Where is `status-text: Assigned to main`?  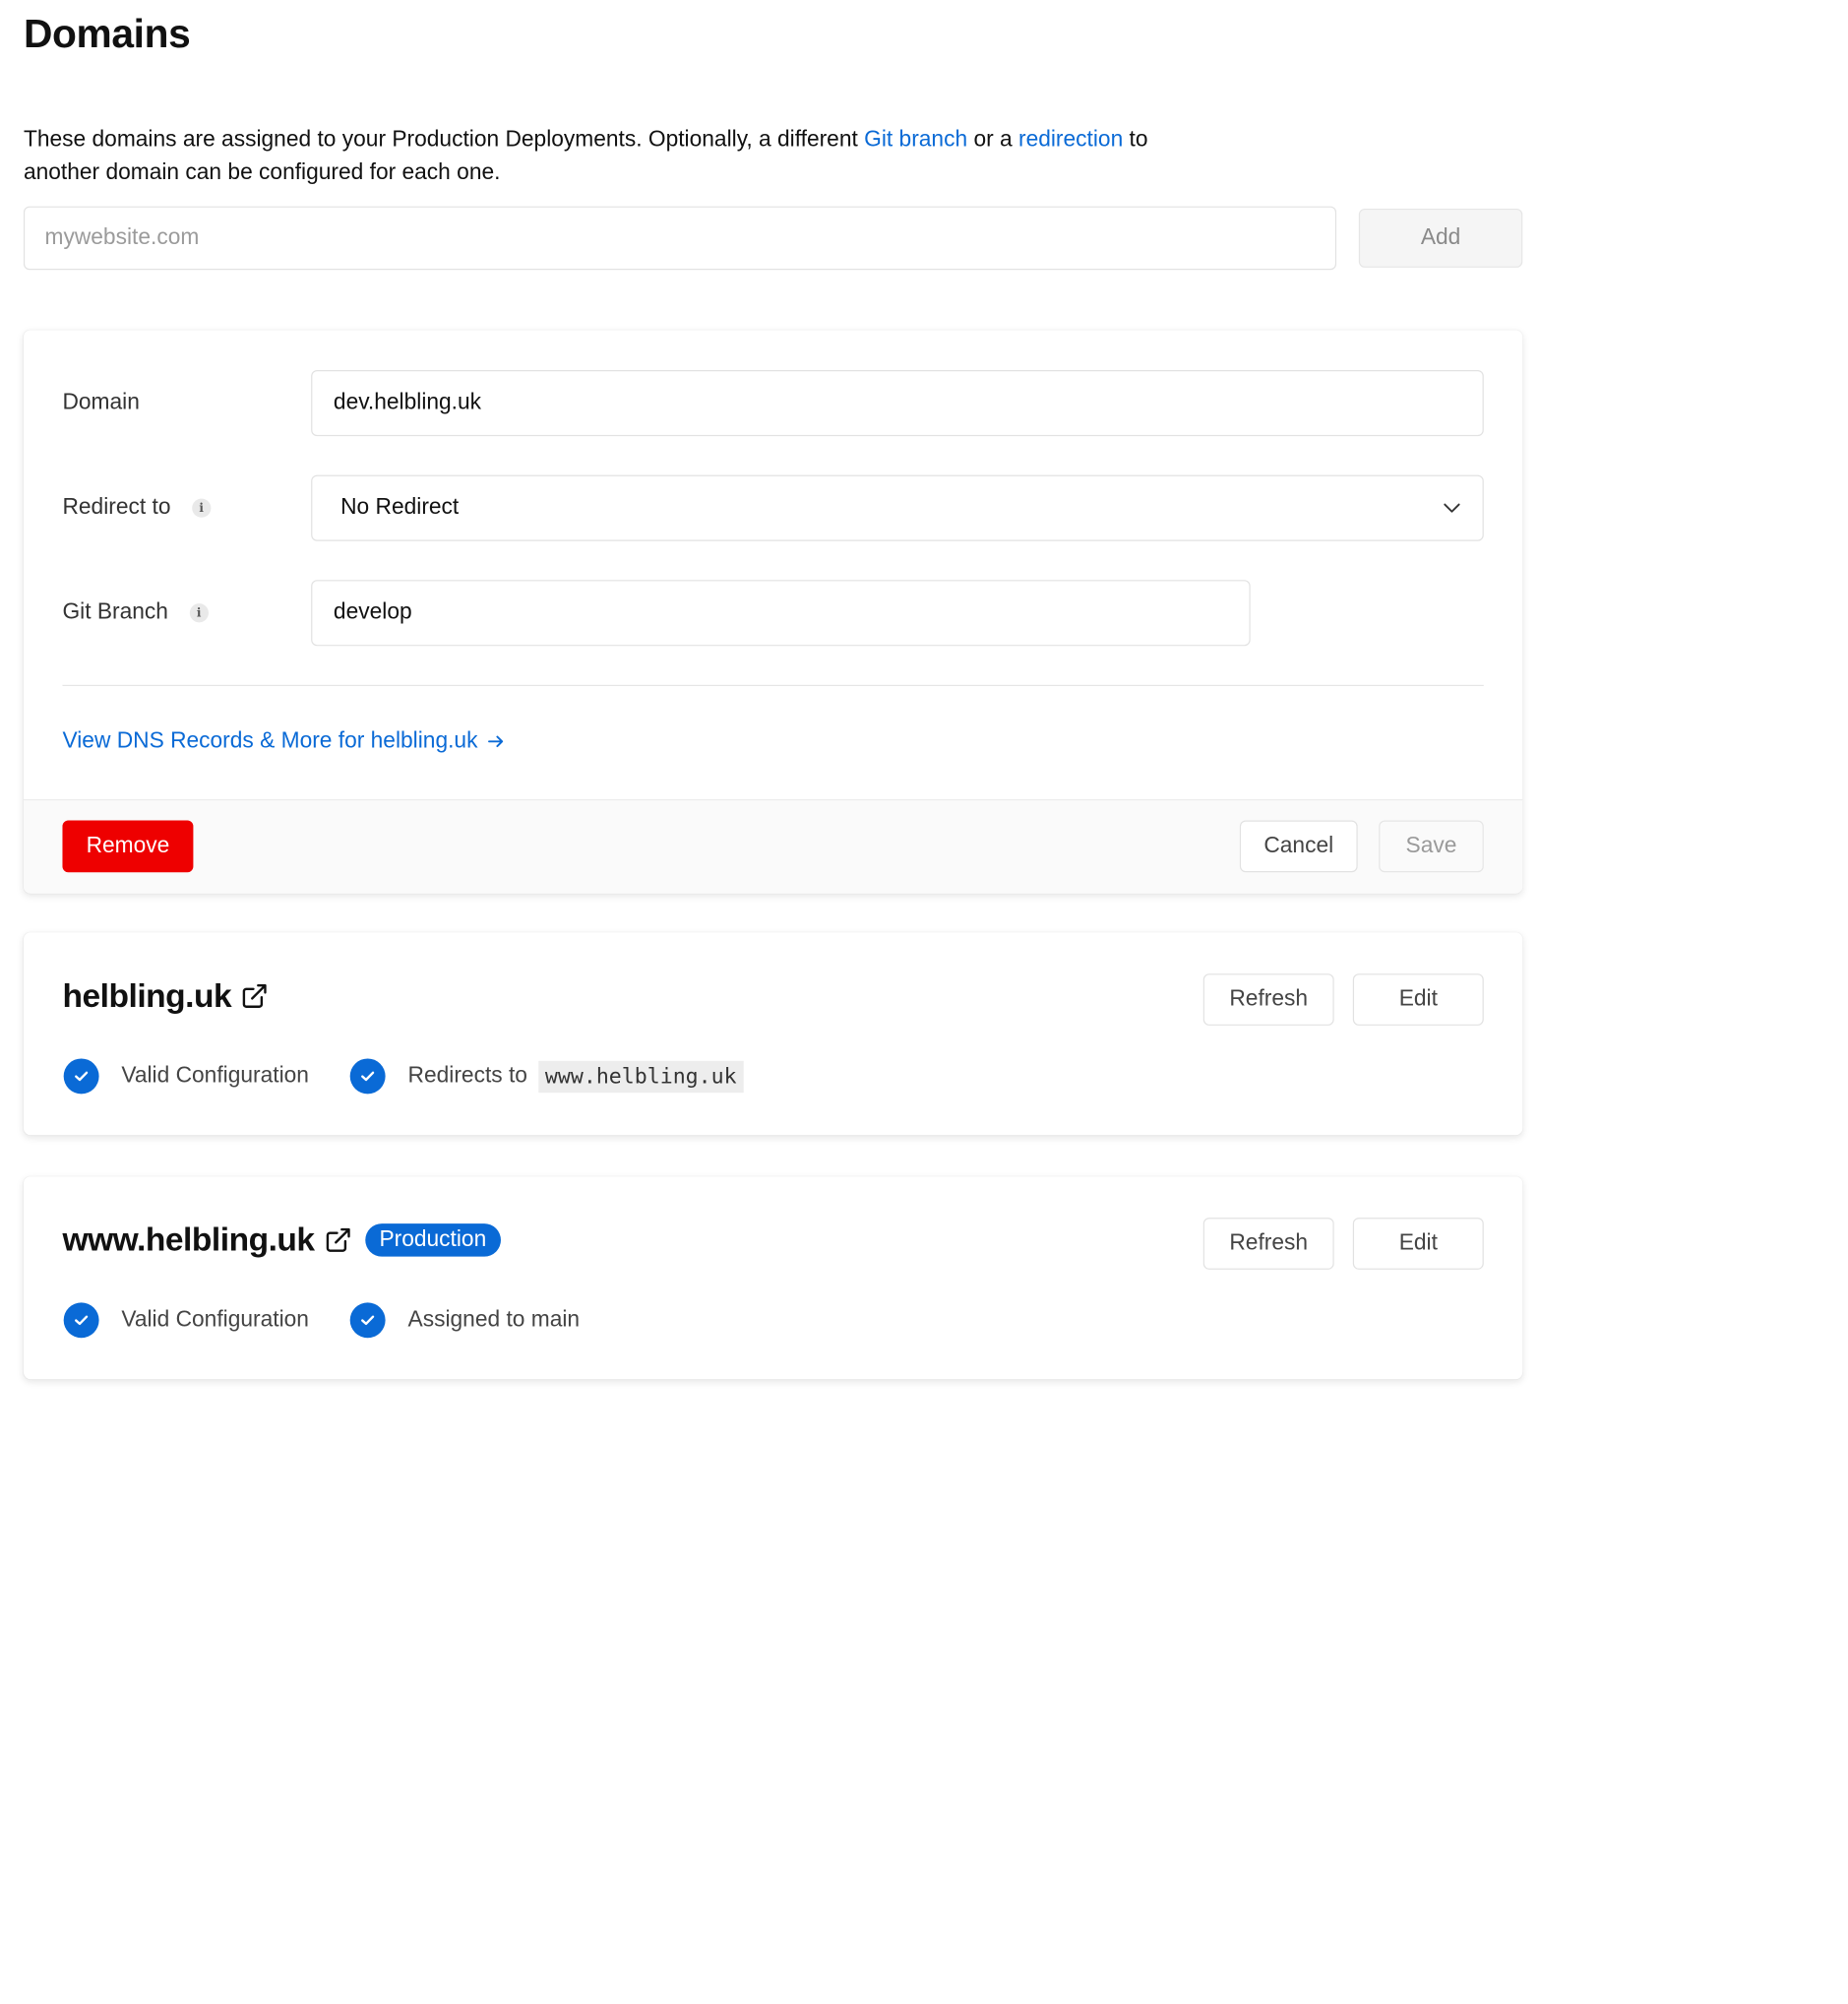
status-text: Assigned to main is located at coordinates (494, 1320).